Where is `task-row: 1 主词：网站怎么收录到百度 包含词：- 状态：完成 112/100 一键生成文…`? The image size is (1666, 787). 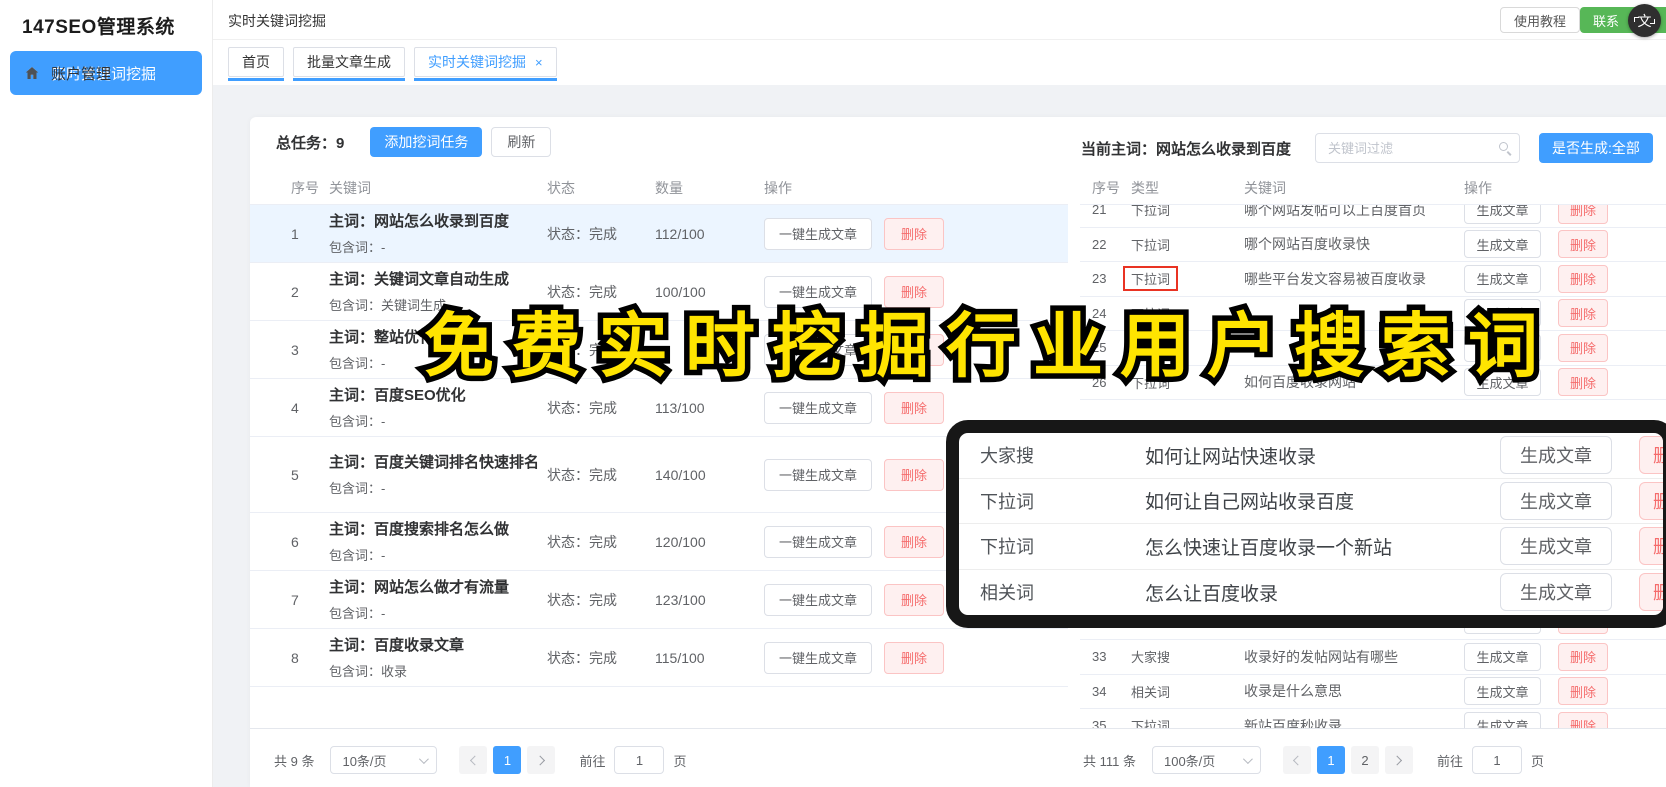 task-row: 1 主词：网站怎么收录到百度 包含词：- 状态：完成 112/100 一键生成文… is located at coordinates (659, 234).